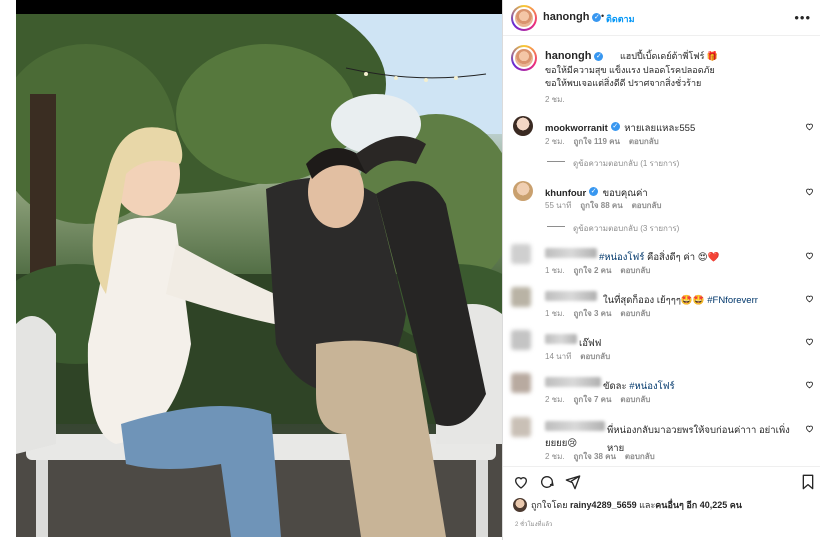 Image resolution: width=820 pixels, height=540 pixels. I want to click on likes-others-link: คนอื่นๆ อีก 40,225 คน, so click(698, 505).